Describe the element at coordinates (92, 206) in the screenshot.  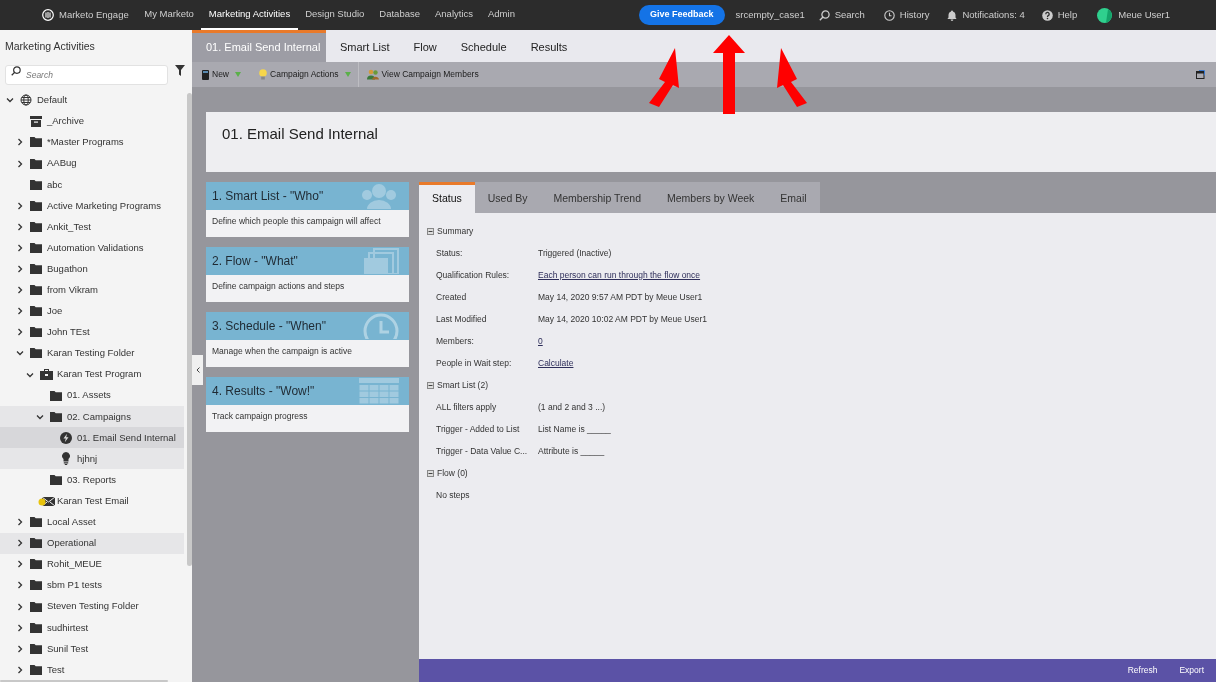
I see `tree-item: Active Marketing Programs` at that location.